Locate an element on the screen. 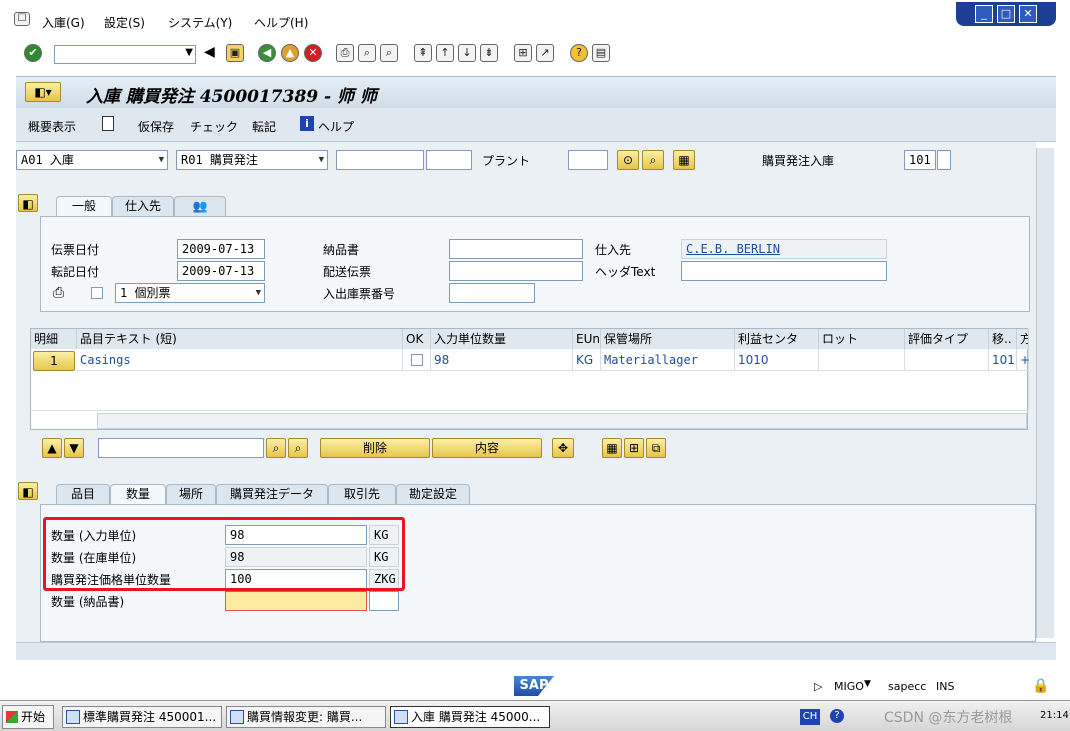 The height and width of the screenshot is (731, 1070). row-ok-checkbox is located at coordinates (417, 360).